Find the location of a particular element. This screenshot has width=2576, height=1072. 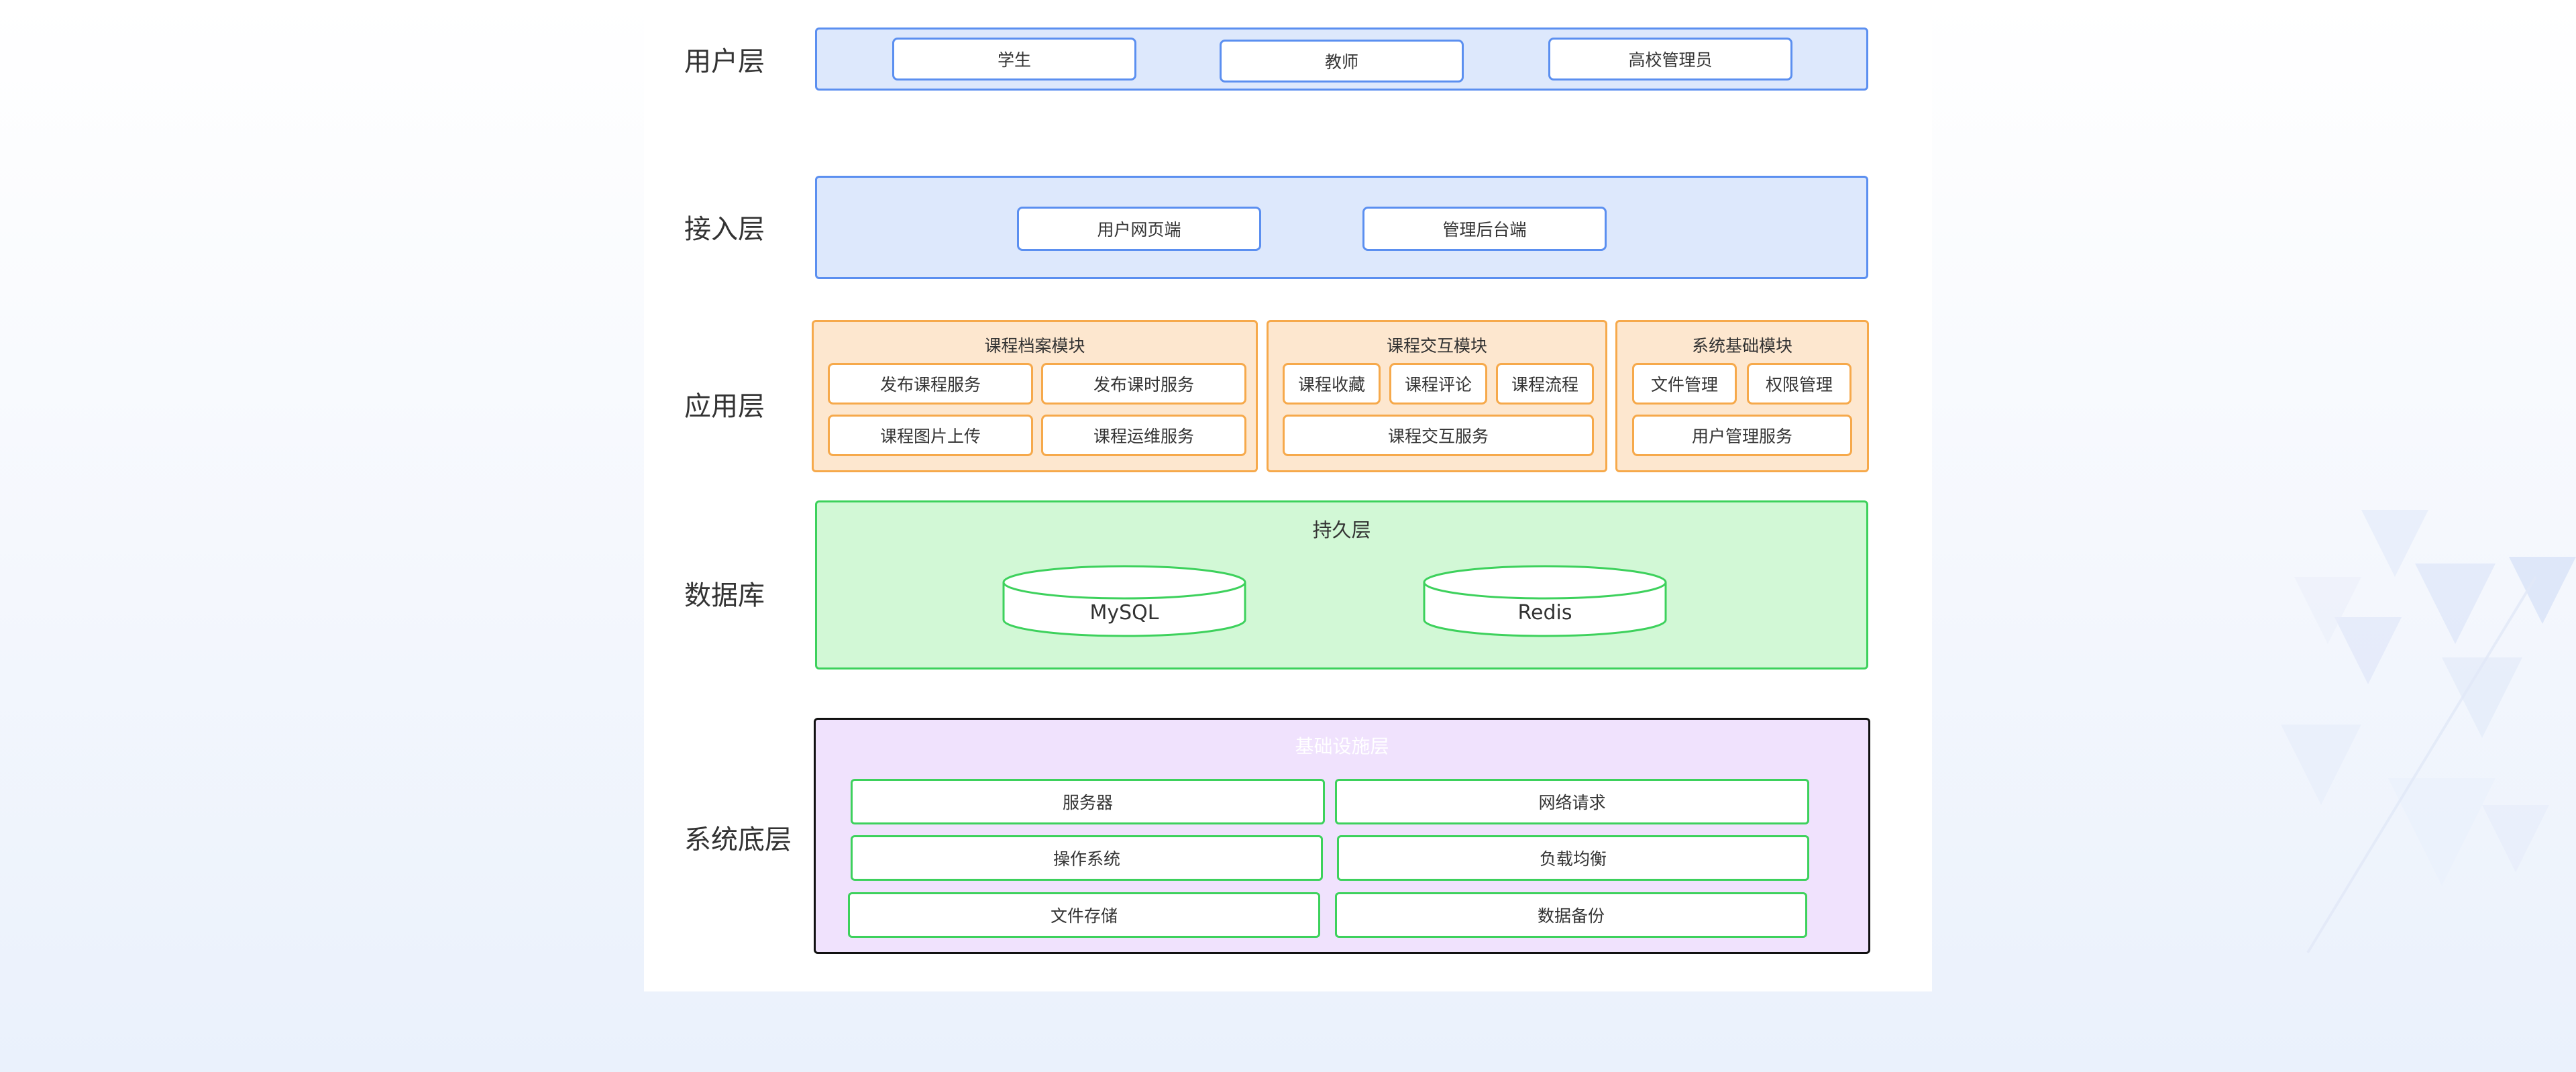

access-layer-panel is located at coordinates (1341, 227).